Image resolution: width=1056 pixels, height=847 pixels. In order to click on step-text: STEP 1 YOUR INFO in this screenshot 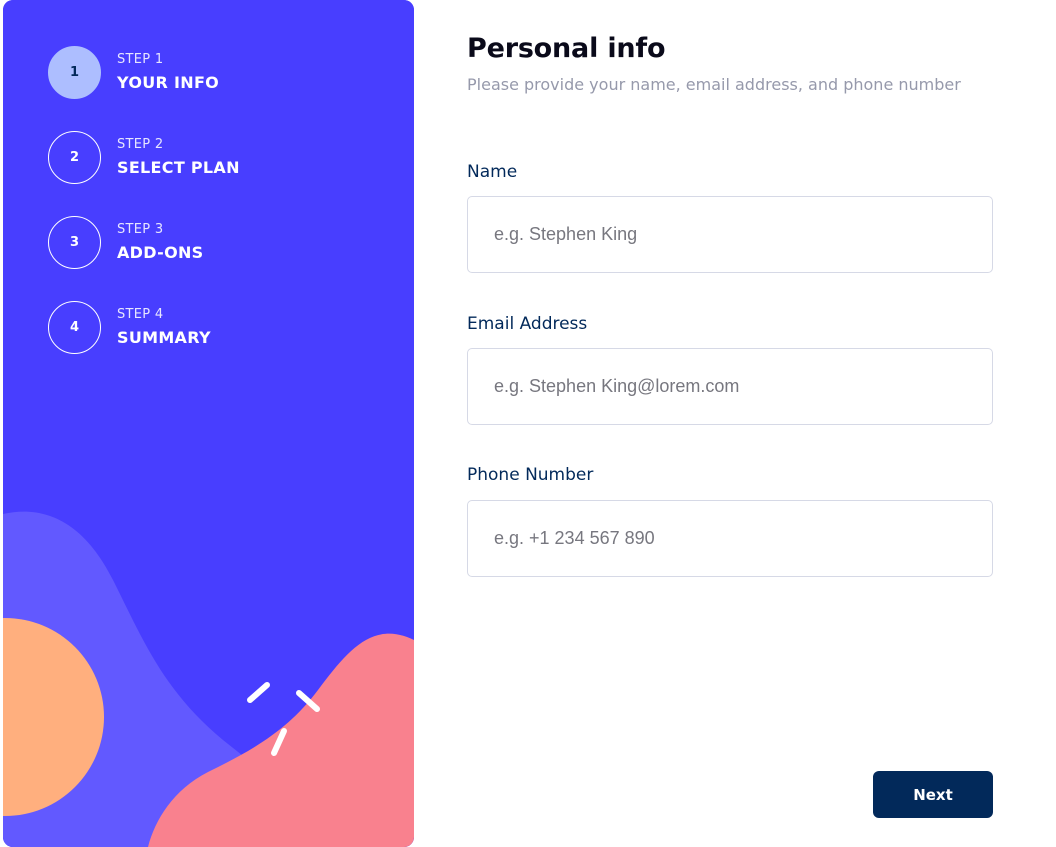, I will do `click(168, 72)`.